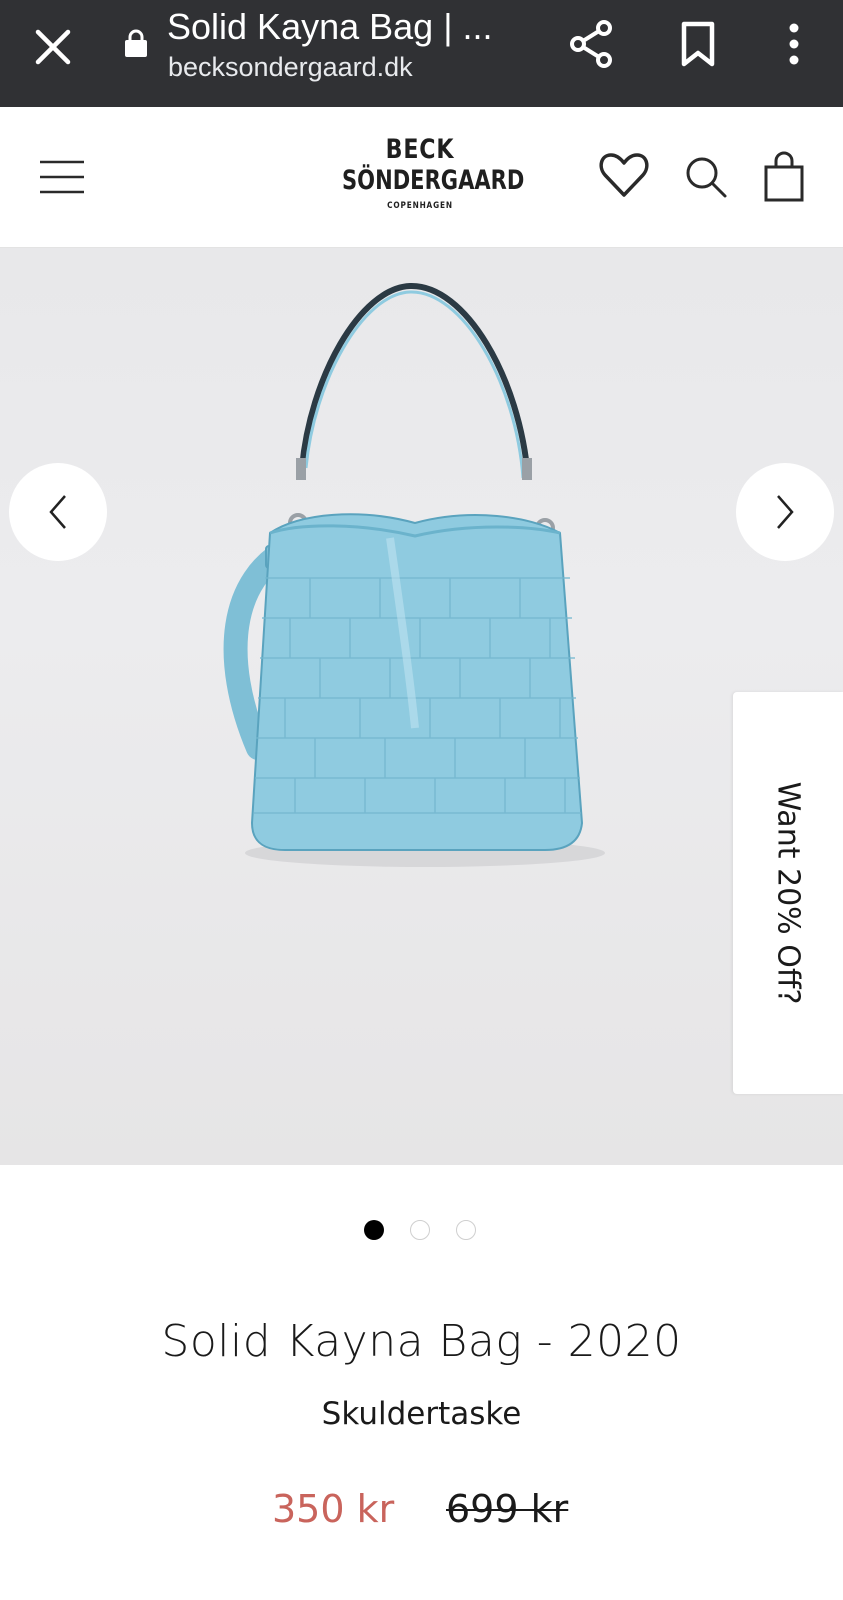 The width and height of the screenshot is (843, 1600). What do you see at coordinates (784, 177) in the screenshot?
I see `shopping-bag-icon` at bounding box center [784, 177].